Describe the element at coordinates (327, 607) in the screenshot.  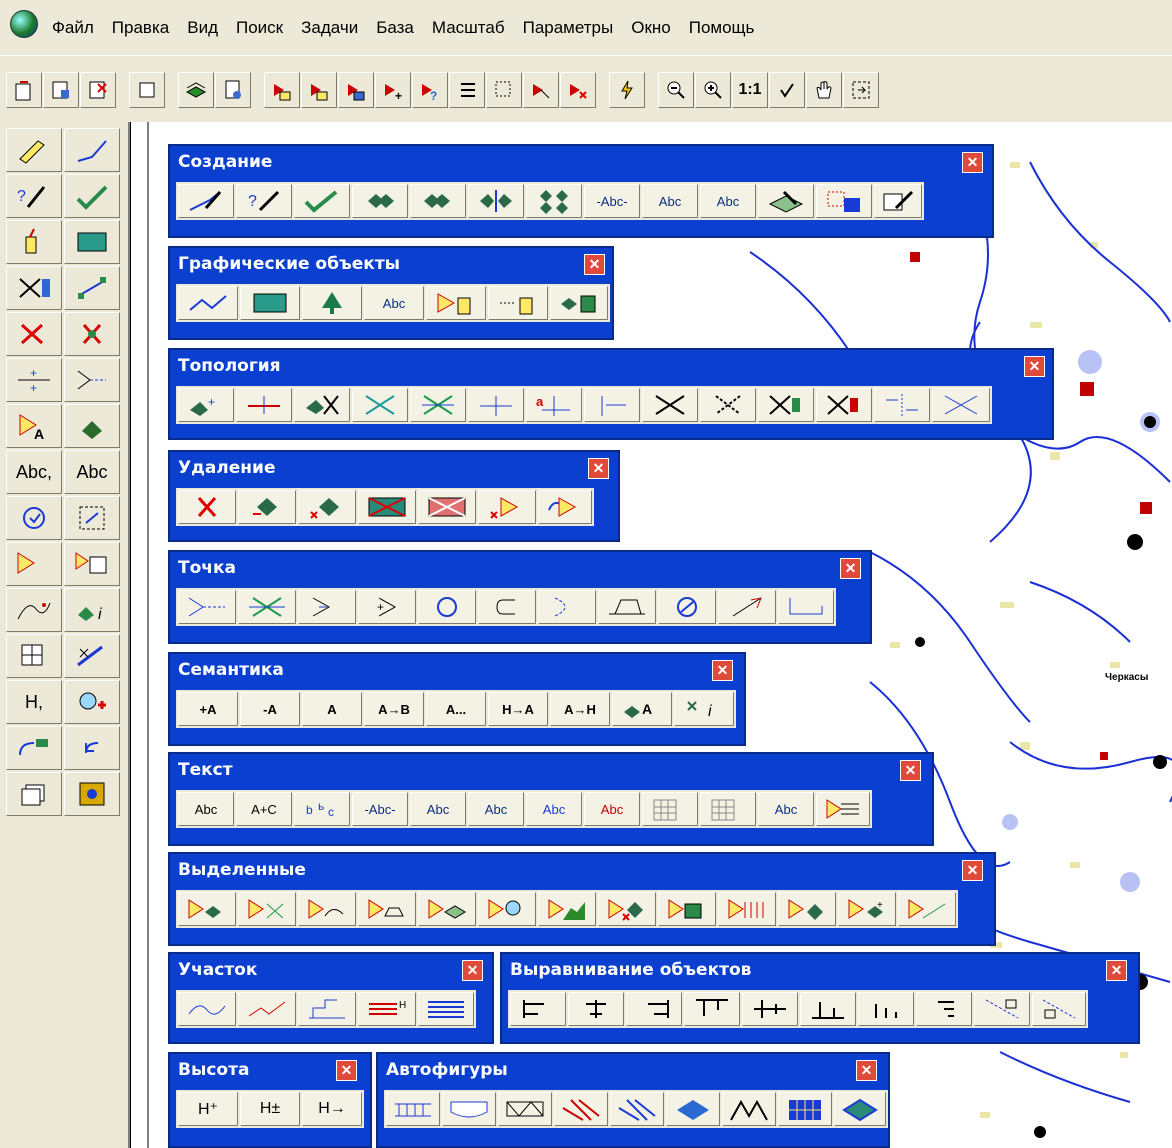
I see `point-insert-icon` at that location.